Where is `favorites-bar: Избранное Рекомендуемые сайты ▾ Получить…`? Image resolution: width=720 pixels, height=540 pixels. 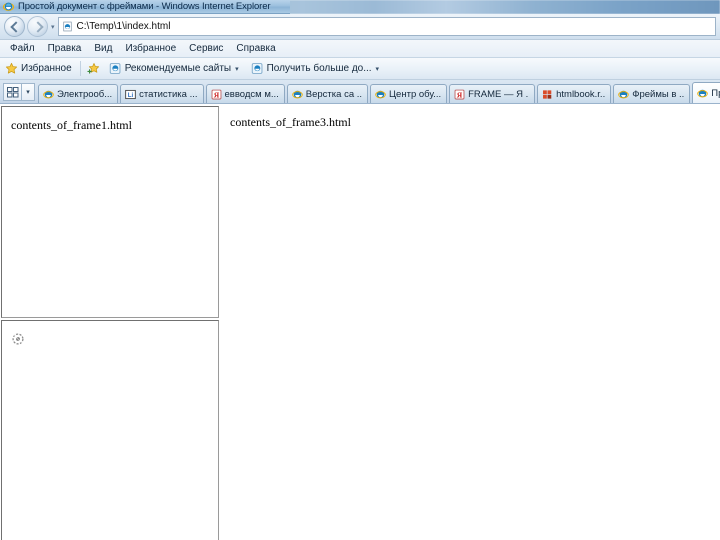
favorites-bar: Избранное Рекомендуемые сайты ▾ Получить… is located at coordinates (360, 69).